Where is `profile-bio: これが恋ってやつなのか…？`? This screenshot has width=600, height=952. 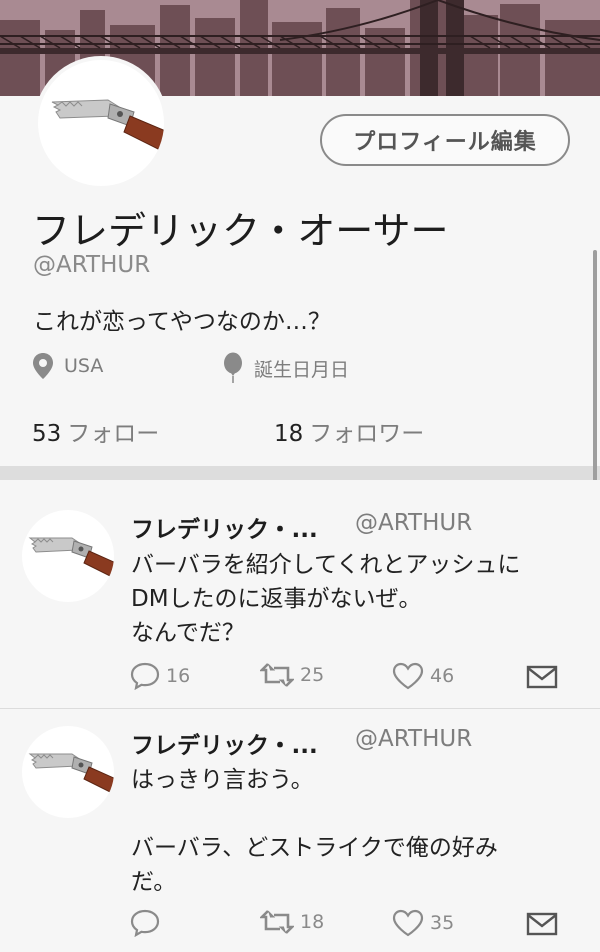 profile-bio: これが恋ってやつなのか…？ is located at coordinates (182, 322).